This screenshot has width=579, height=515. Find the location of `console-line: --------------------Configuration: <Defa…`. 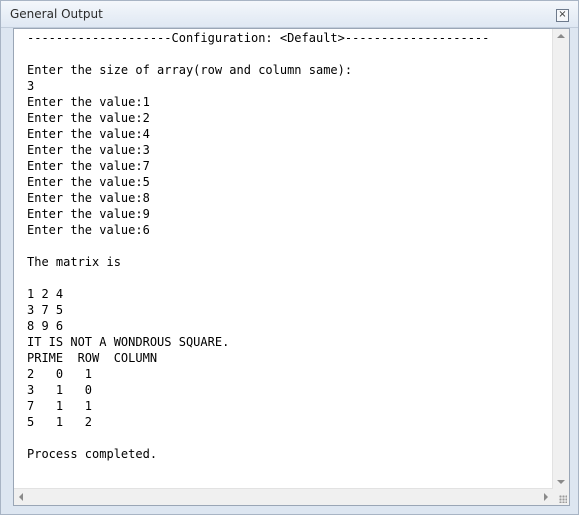

console-line: --------------------Configuration: <Defa… is located at coordinates (258, 38).